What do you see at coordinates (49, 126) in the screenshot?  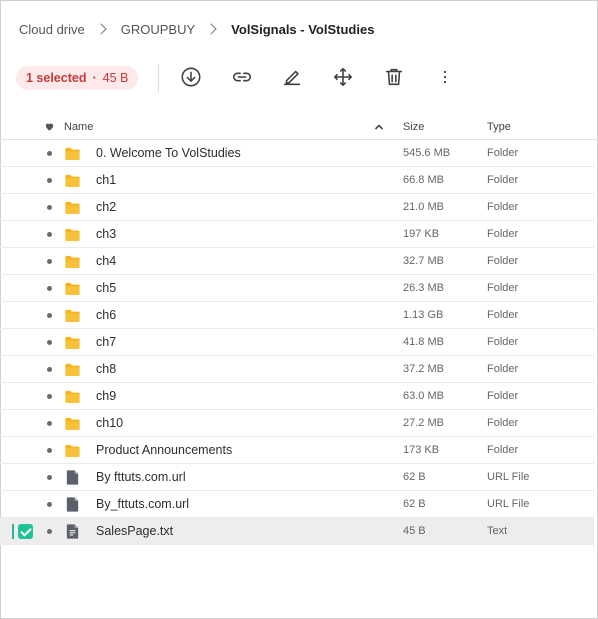 I see `heart-icon` at bounding box center [49, 126].